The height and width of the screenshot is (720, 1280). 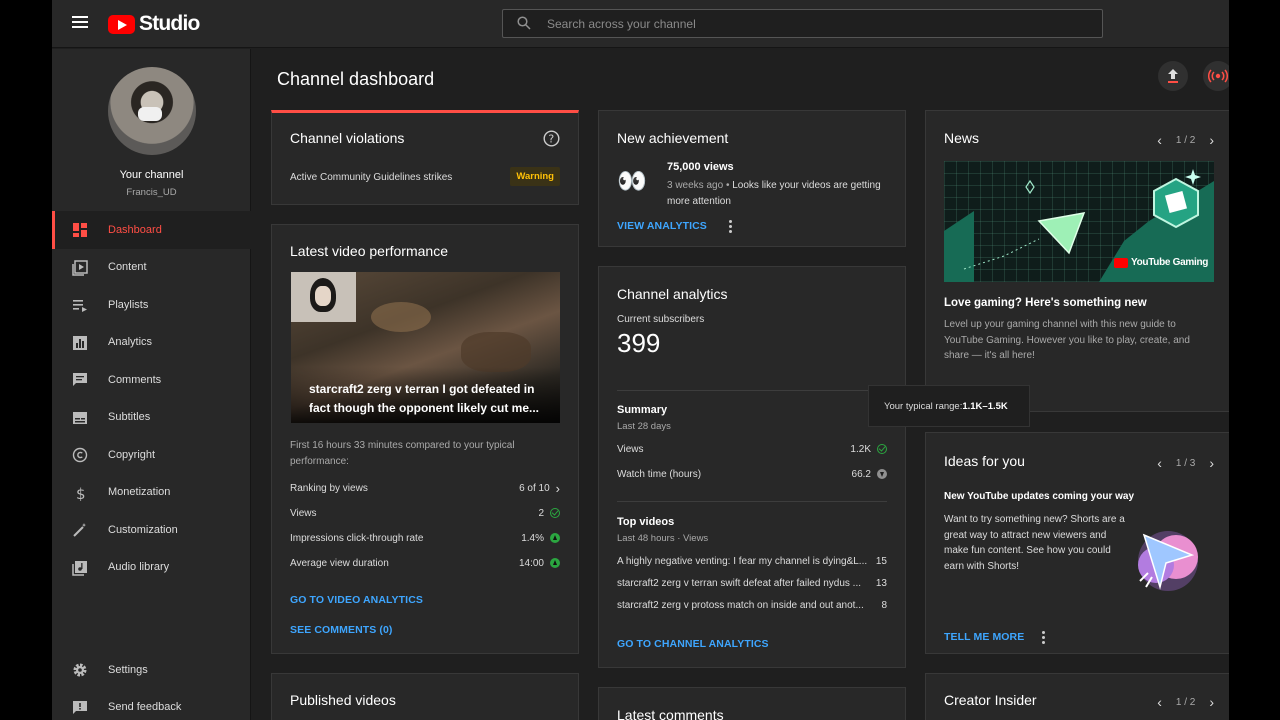 I want to click on search-box, so click(x=802, y=23).